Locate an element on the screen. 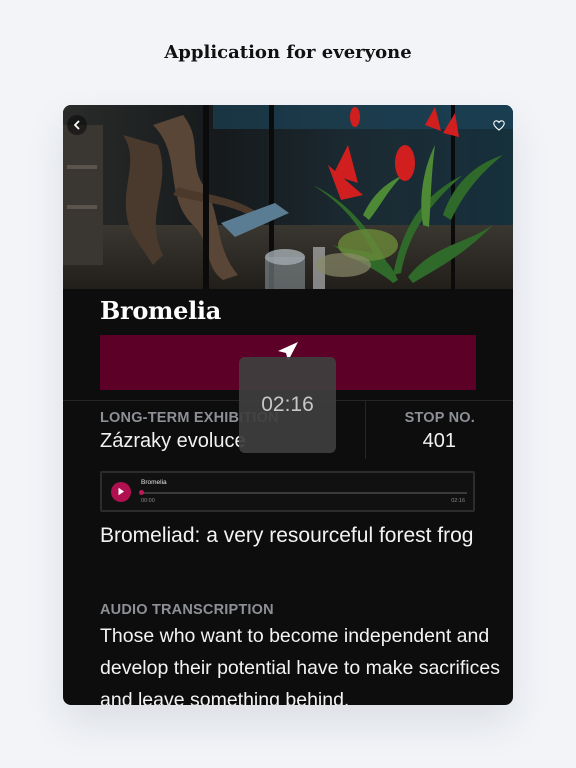 The width and height of the screenshot is (576, 768). stop-number-label: STOP NO. is located at coordinates (439, 418).